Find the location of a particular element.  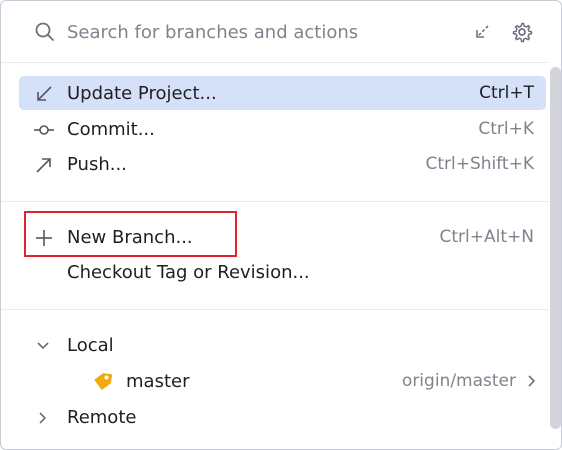

tag-icon is located at coordinates (103, 382).